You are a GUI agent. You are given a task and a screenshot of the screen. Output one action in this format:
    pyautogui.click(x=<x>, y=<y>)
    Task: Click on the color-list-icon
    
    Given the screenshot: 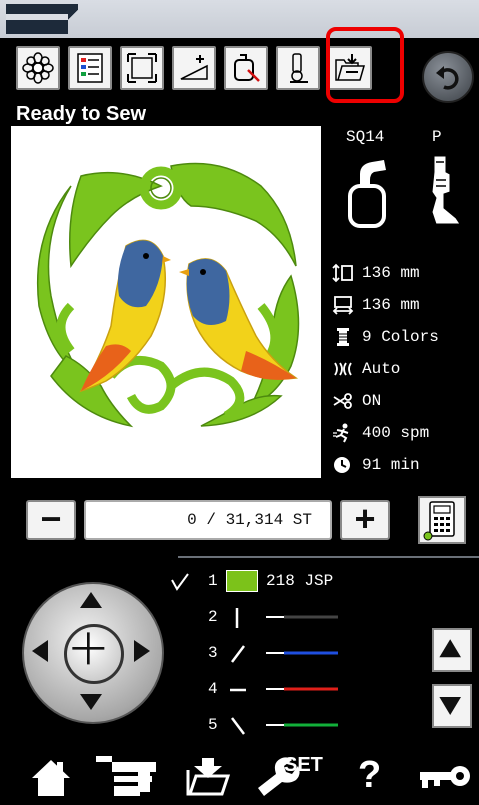 What is the action you would take?
    pyautogui.click(x=90, y=68)
    